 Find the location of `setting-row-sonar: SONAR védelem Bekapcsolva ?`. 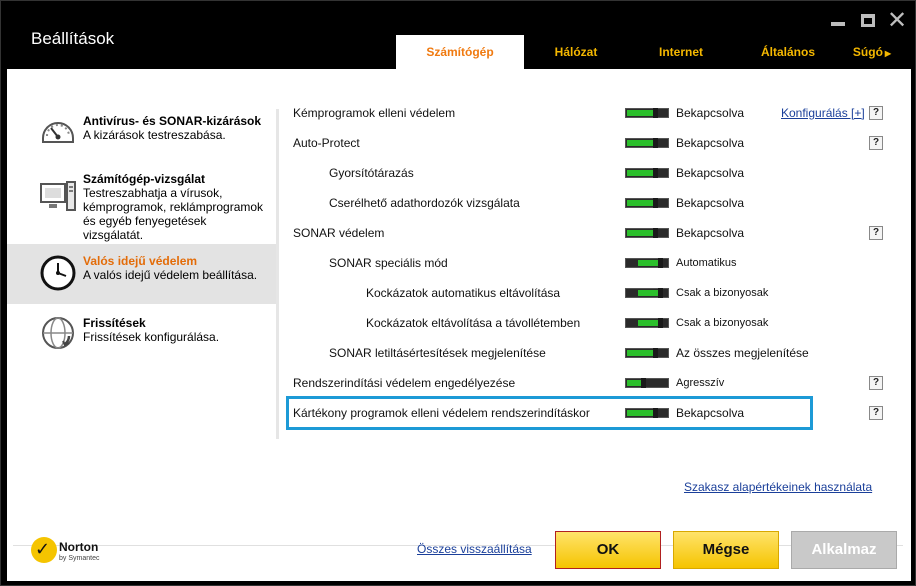

setting-row-sonar: SONAR védelem Bekapcsolva ? is located at coordinates (593, 233).